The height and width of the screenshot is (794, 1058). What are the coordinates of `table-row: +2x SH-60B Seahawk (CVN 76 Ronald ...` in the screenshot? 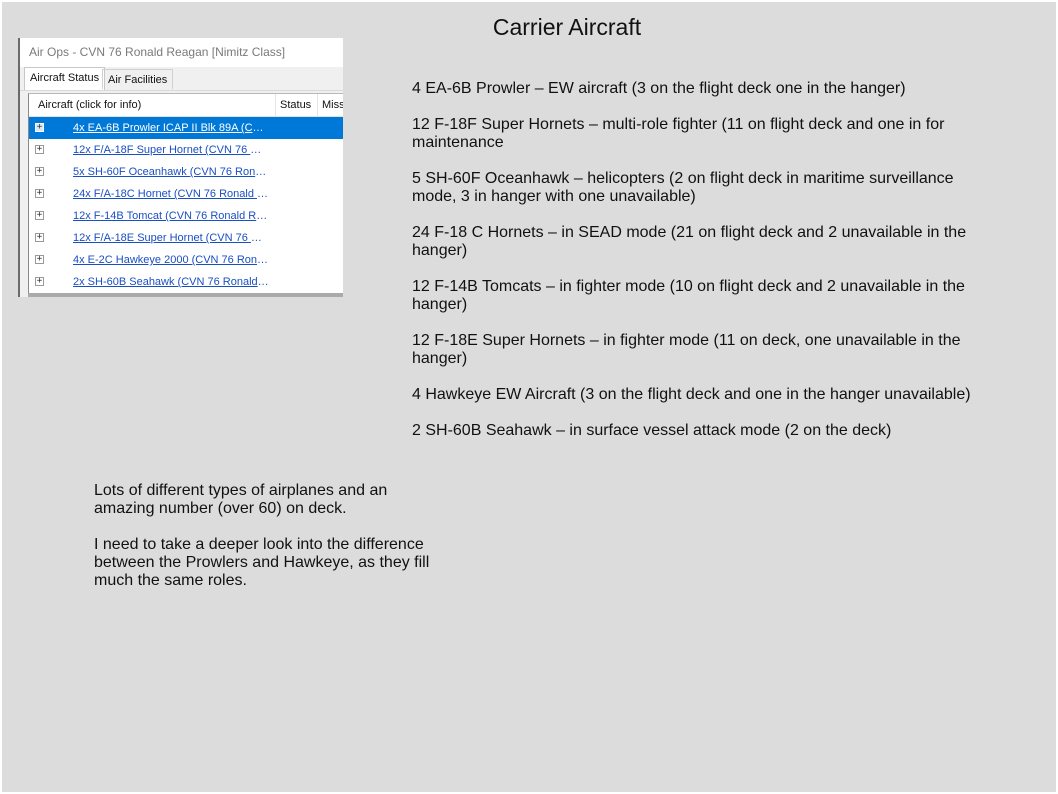 It's located at (186, 282).